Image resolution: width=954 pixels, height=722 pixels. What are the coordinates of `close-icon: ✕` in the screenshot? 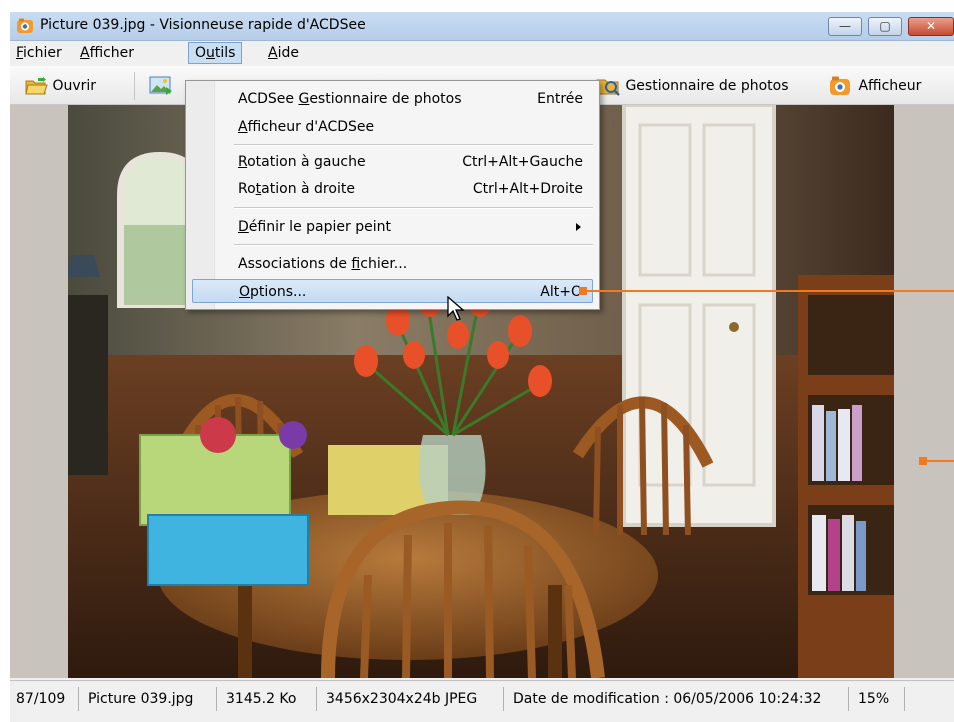 It's located at (931, 26).